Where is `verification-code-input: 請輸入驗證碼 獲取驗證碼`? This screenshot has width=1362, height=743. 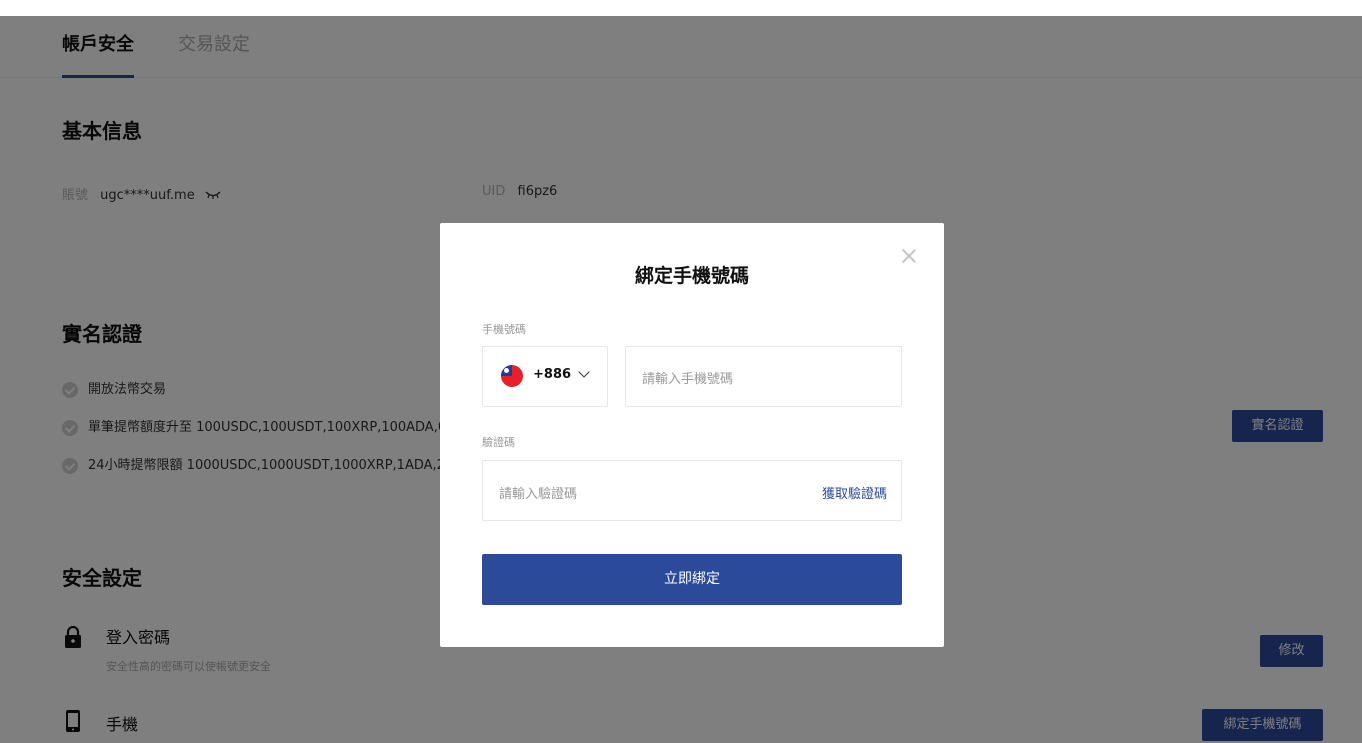 verification-code-input: 請輸入驗證碼 獲取驗證碼 is located at coordinates (692, 490).